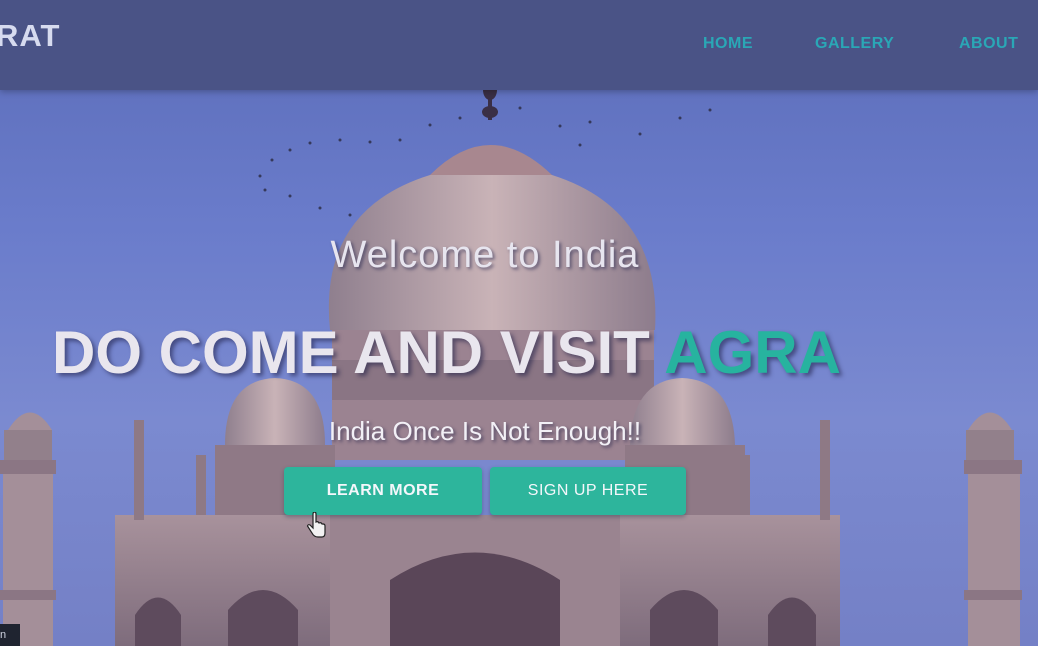 This screenshot has height=646, width=1038. Describe the element at coordinates (988, 44) in the screenshot. I see `nav-link-about: ABOUT` at that location.